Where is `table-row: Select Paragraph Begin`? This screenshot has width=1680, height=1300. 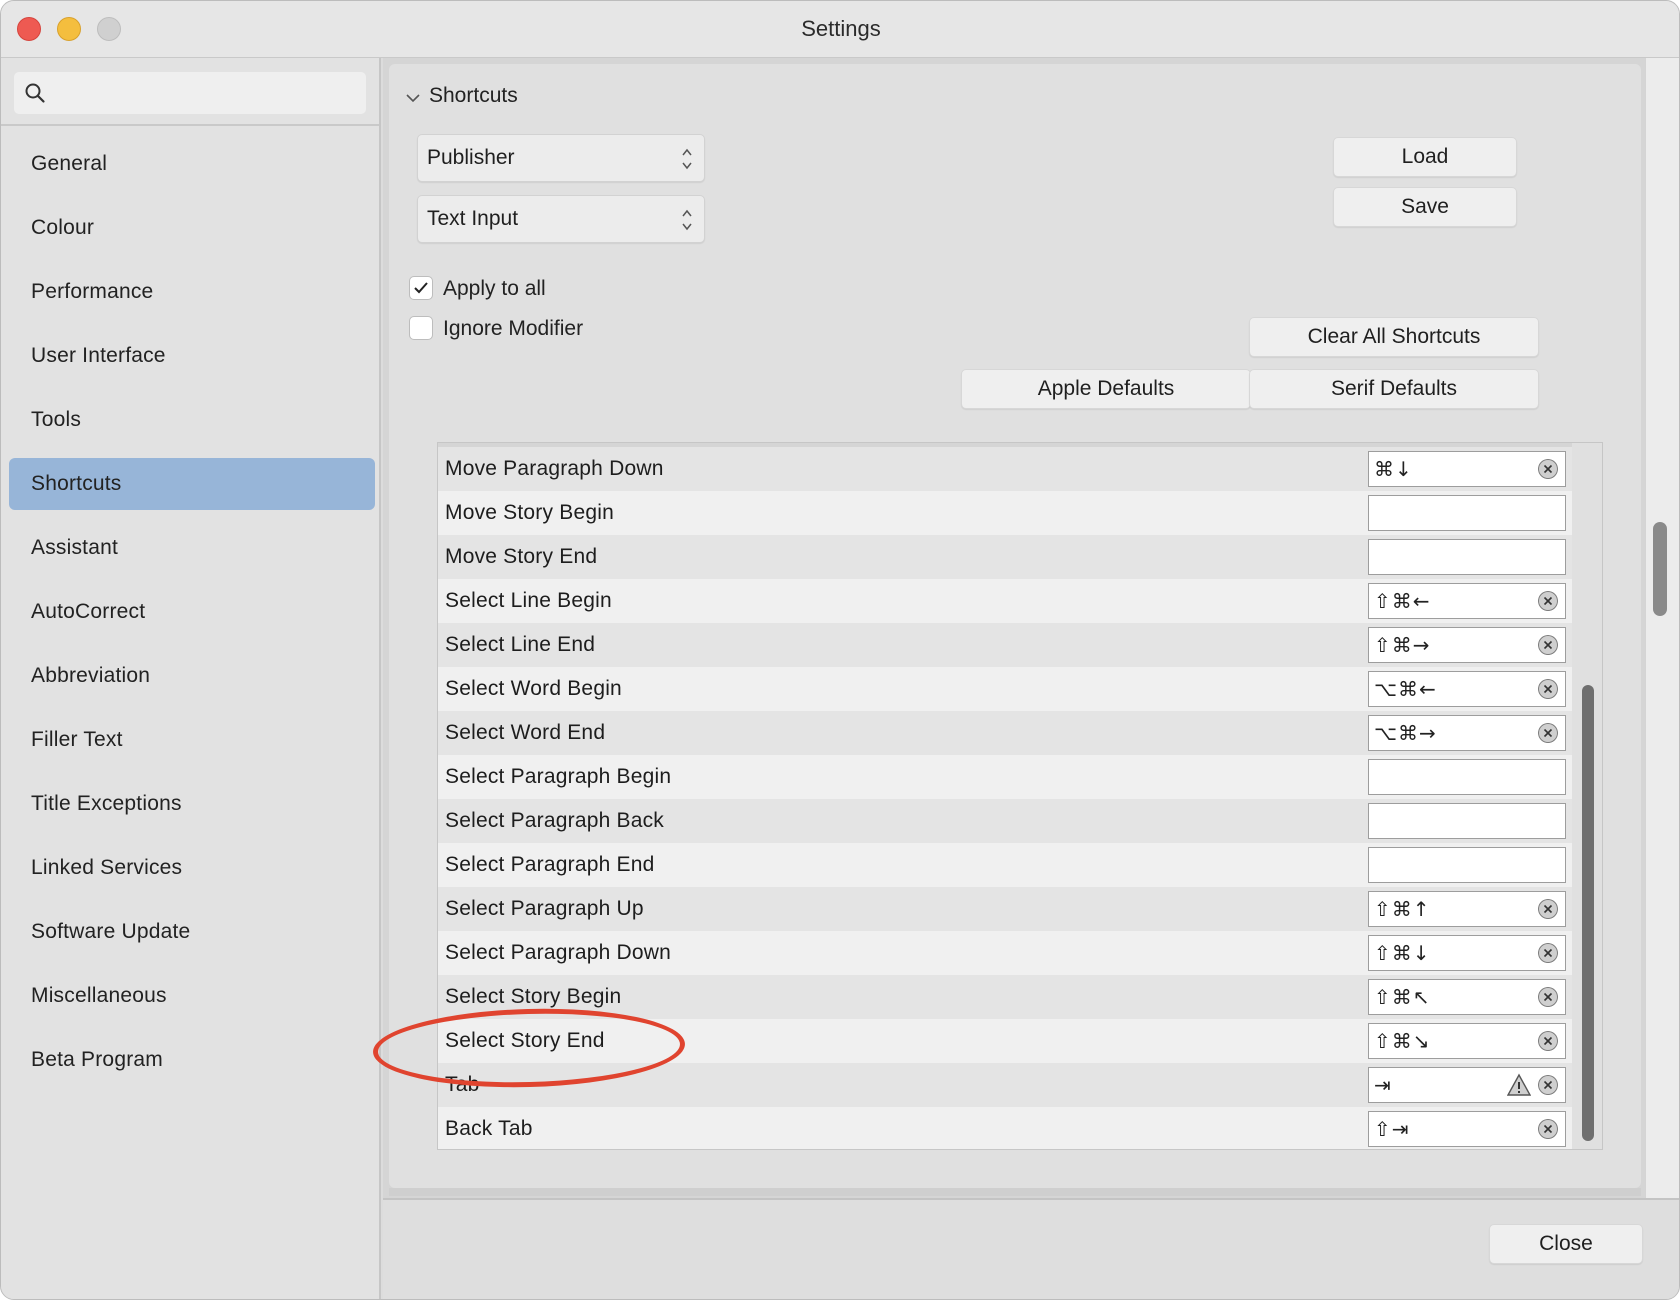
table-row: Select Paragraph Begin is located at coordinates (1005, 777).